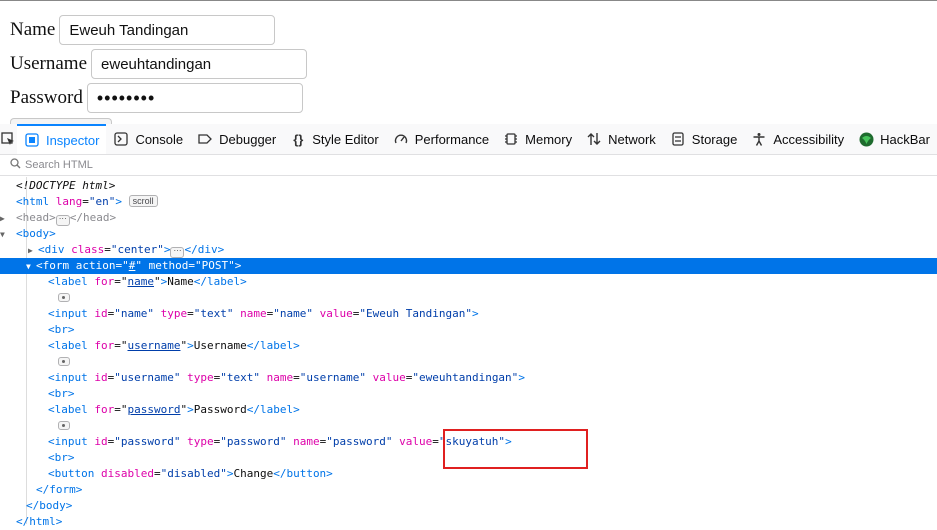 The height and width of the screenshot is (530, 937). What do you see at coordinates (345, 139) in the screenshot?
I see `tab-label: Style Editor` at bounding box center [345, 139].